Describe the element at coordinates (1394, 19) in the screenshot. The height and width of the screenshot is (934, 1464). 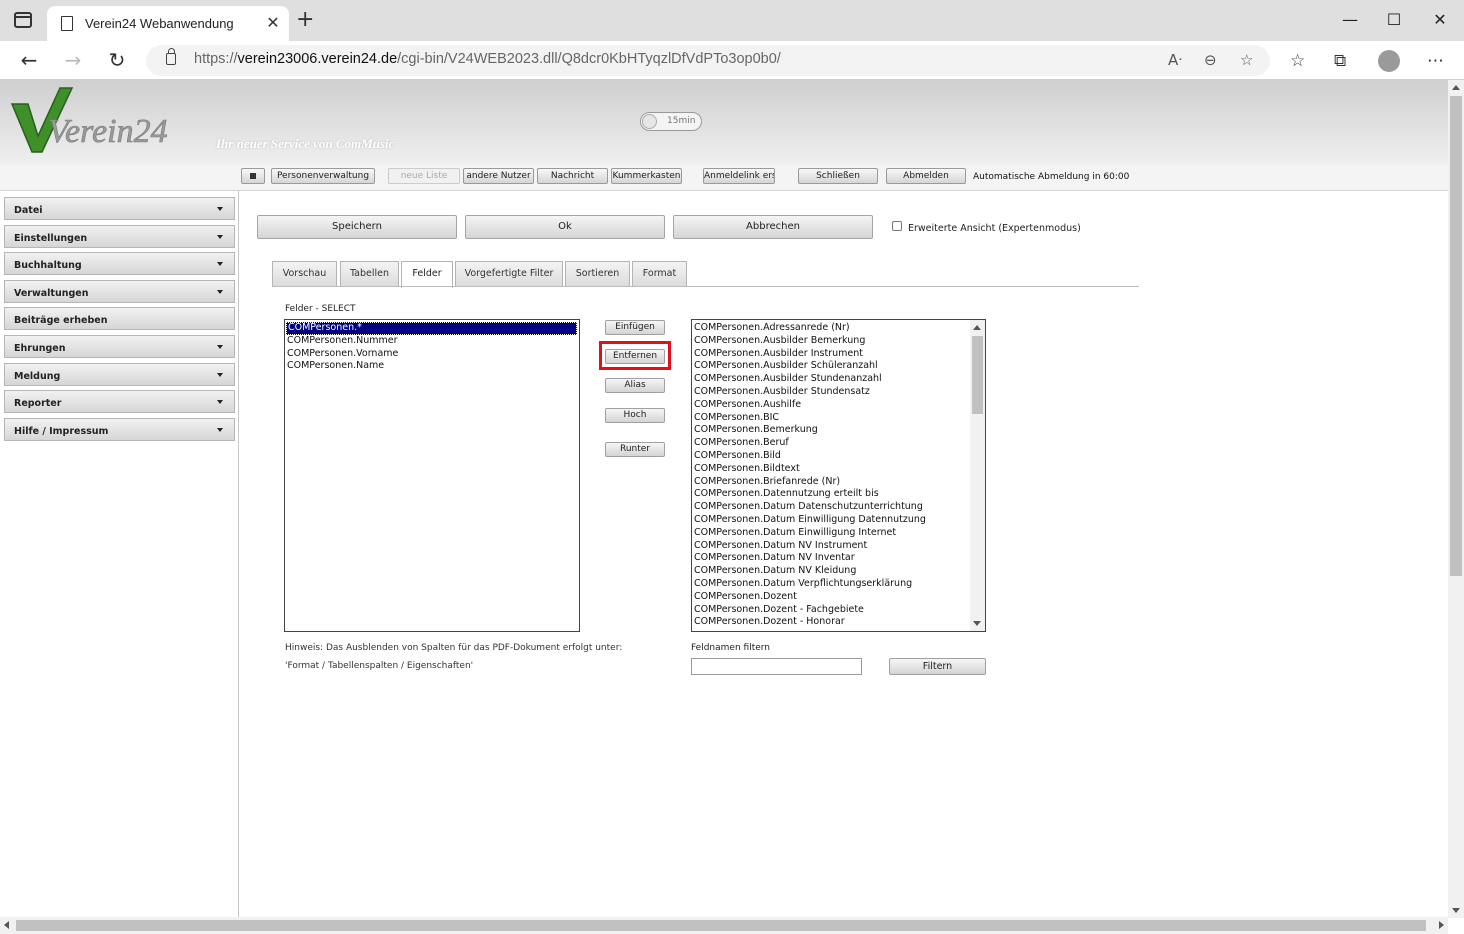
I see `maximize-icon: ☐` at that location.